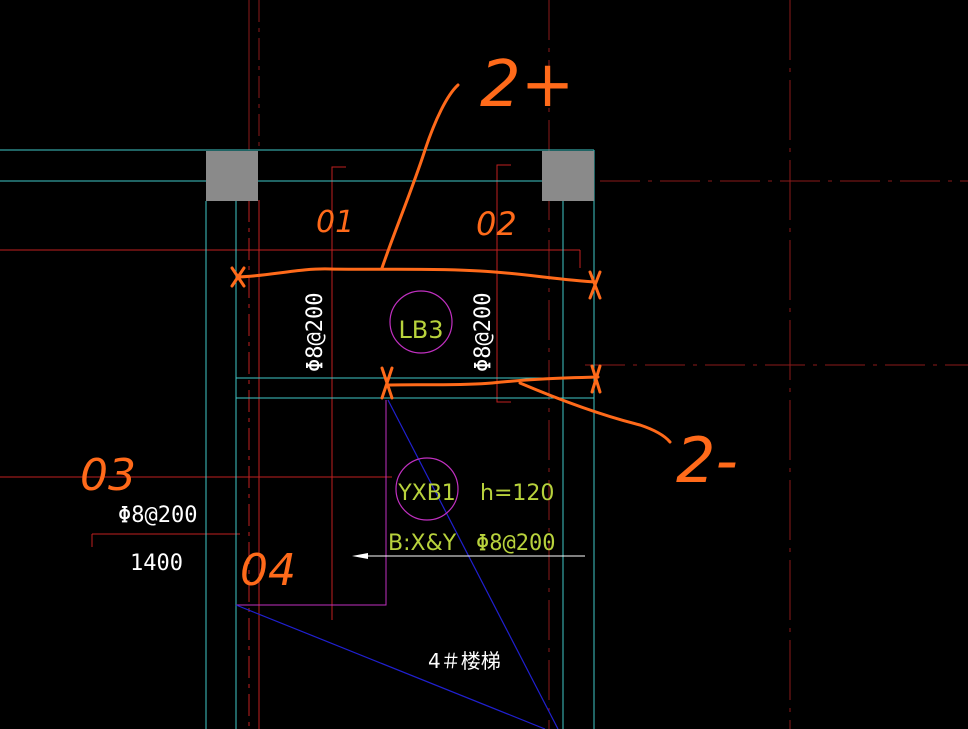 The image size is (968, 729). Describe the element at coordinates (464, 661) in the screenshot. I see `stair-label: 4＃楼梯` at that location.